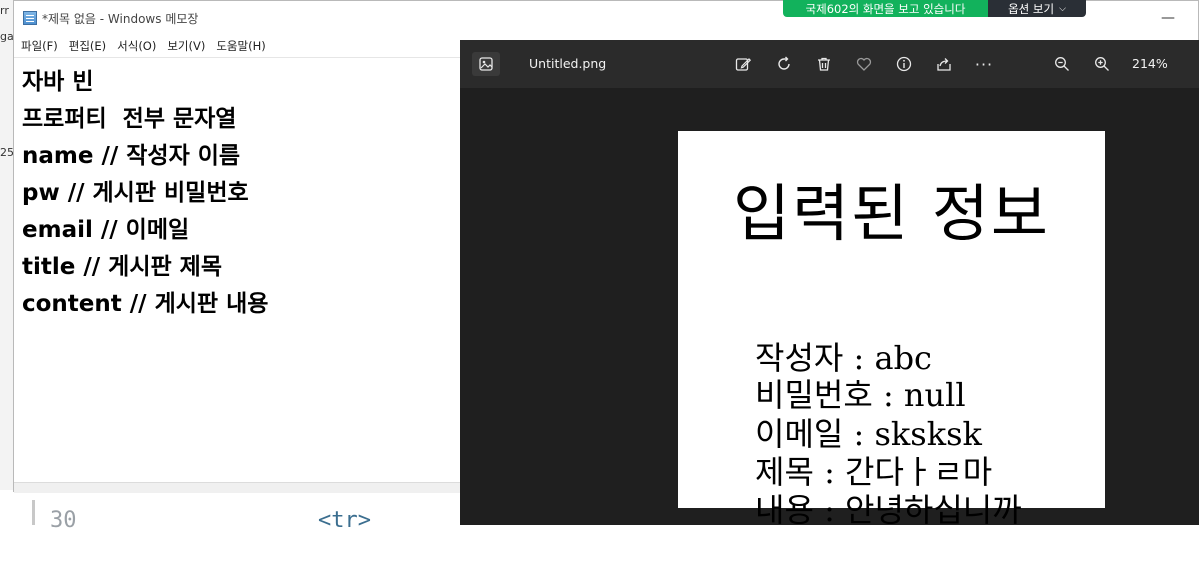 This screenshot has height=569, width=1199. Describe the element at coordinates (129, 119) in the screenshot. I see `text-line: 프로퍼티 전부 문자열` at that location.